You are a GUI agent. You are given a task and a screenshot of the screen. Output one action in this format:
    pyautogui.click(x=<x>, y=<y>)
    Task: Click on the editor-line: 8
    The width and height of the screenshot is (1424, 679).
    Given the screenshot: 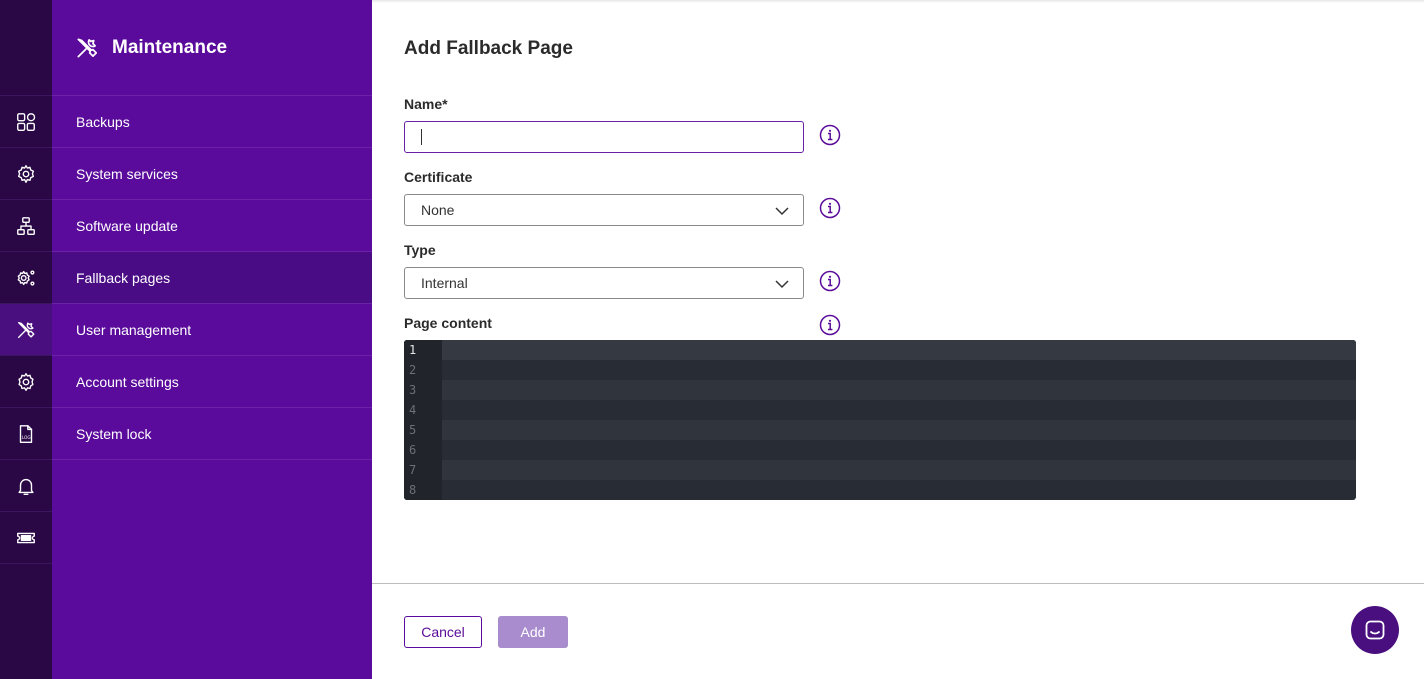 What is the action you would take?
    pyautogui.click(x=880, y=490)
    